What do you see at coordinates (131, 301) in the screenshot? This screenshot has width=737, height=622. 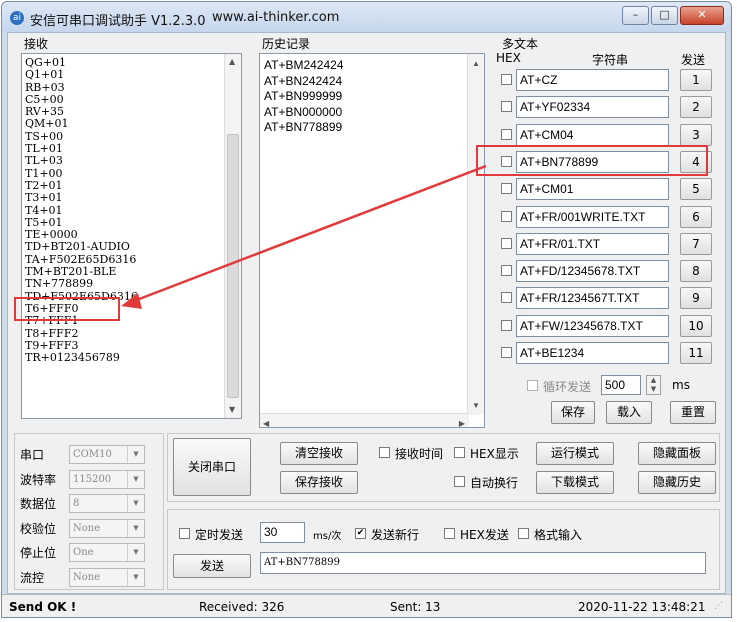 I see `annotation-arrow-head` at bounding box center [131, 301].